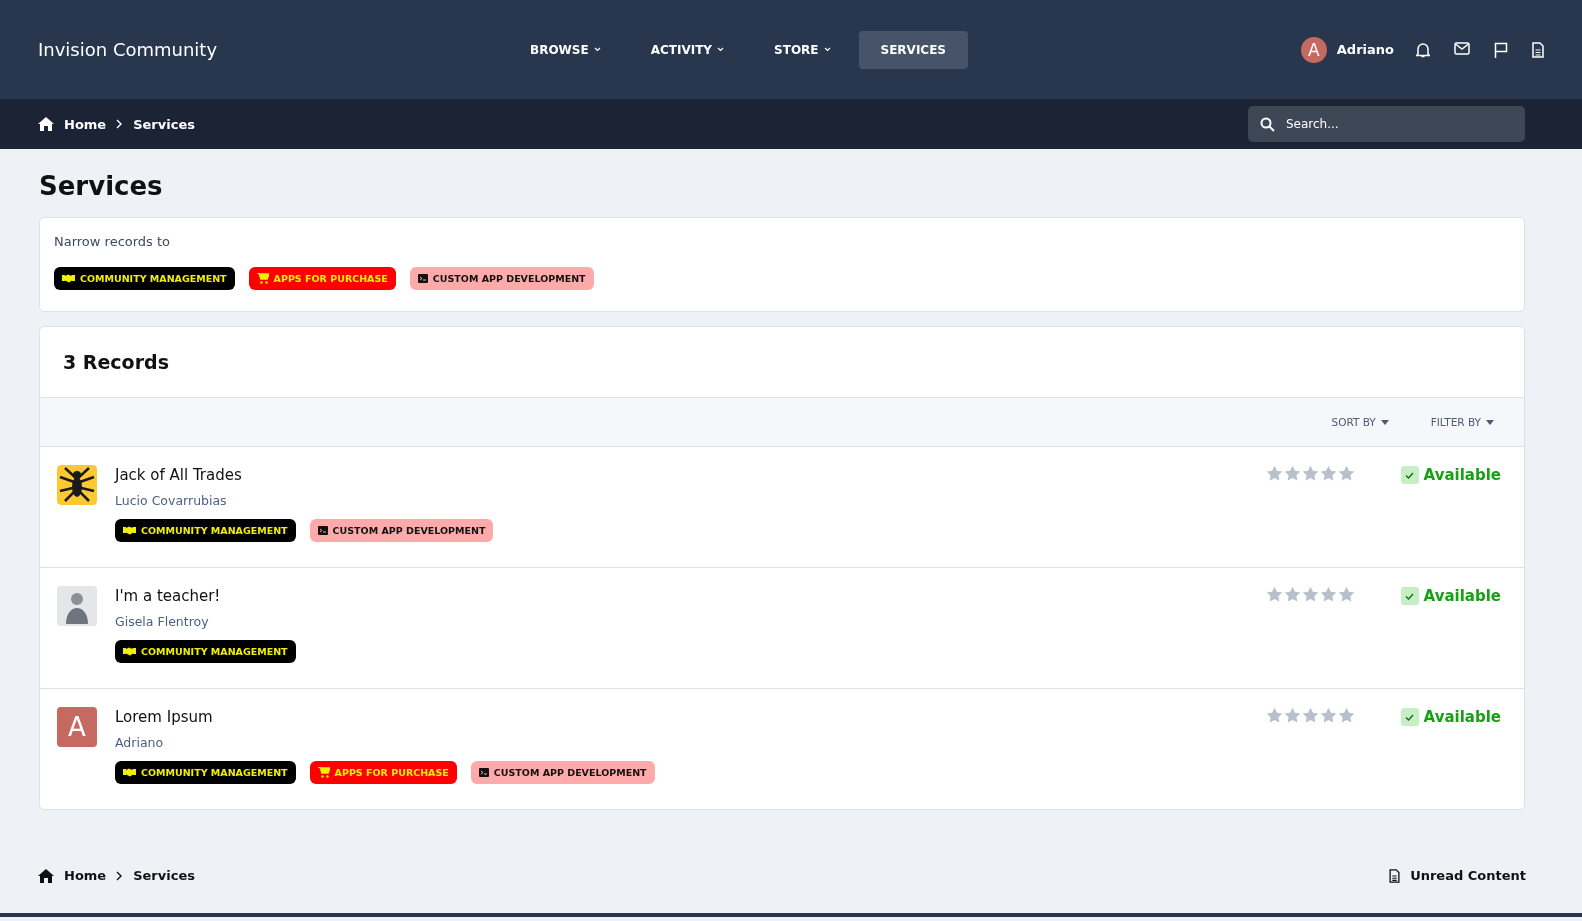  I want to click on record-title: Jack of All Trades, so click(690, 475).